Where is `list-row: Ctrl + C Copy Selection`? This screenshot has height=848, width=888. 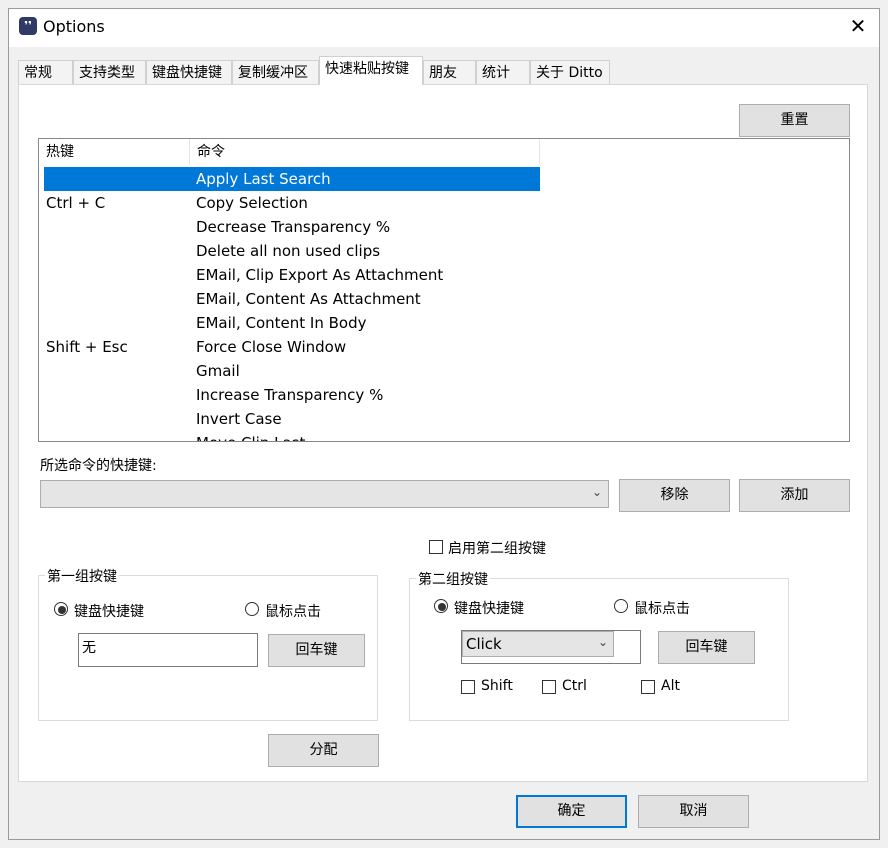
list-row: Ctrl + C Copy Selection is located at coordinates (292, 203).